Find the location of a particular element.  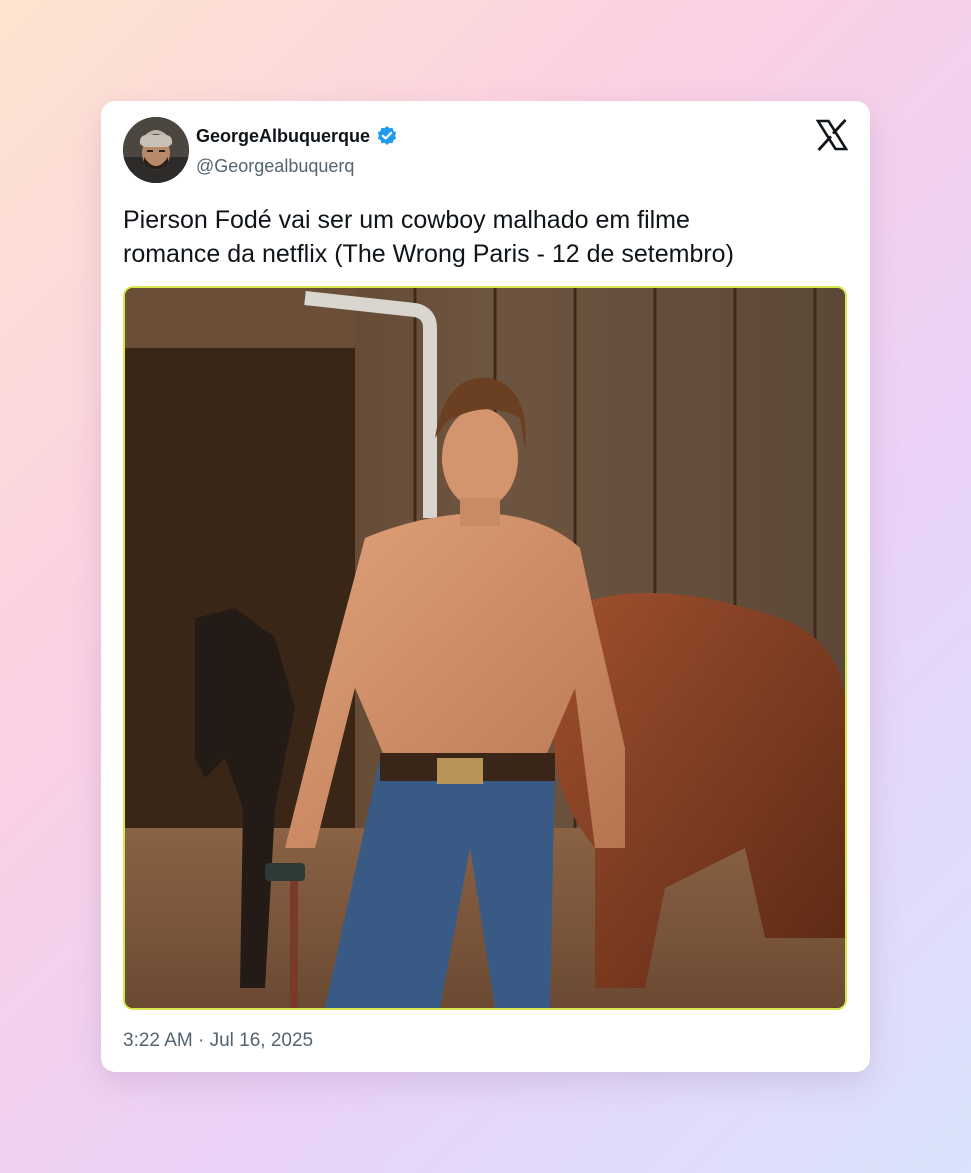

author-name-row: GeorgeAlbuquerque is located at coordinates (297, 136).